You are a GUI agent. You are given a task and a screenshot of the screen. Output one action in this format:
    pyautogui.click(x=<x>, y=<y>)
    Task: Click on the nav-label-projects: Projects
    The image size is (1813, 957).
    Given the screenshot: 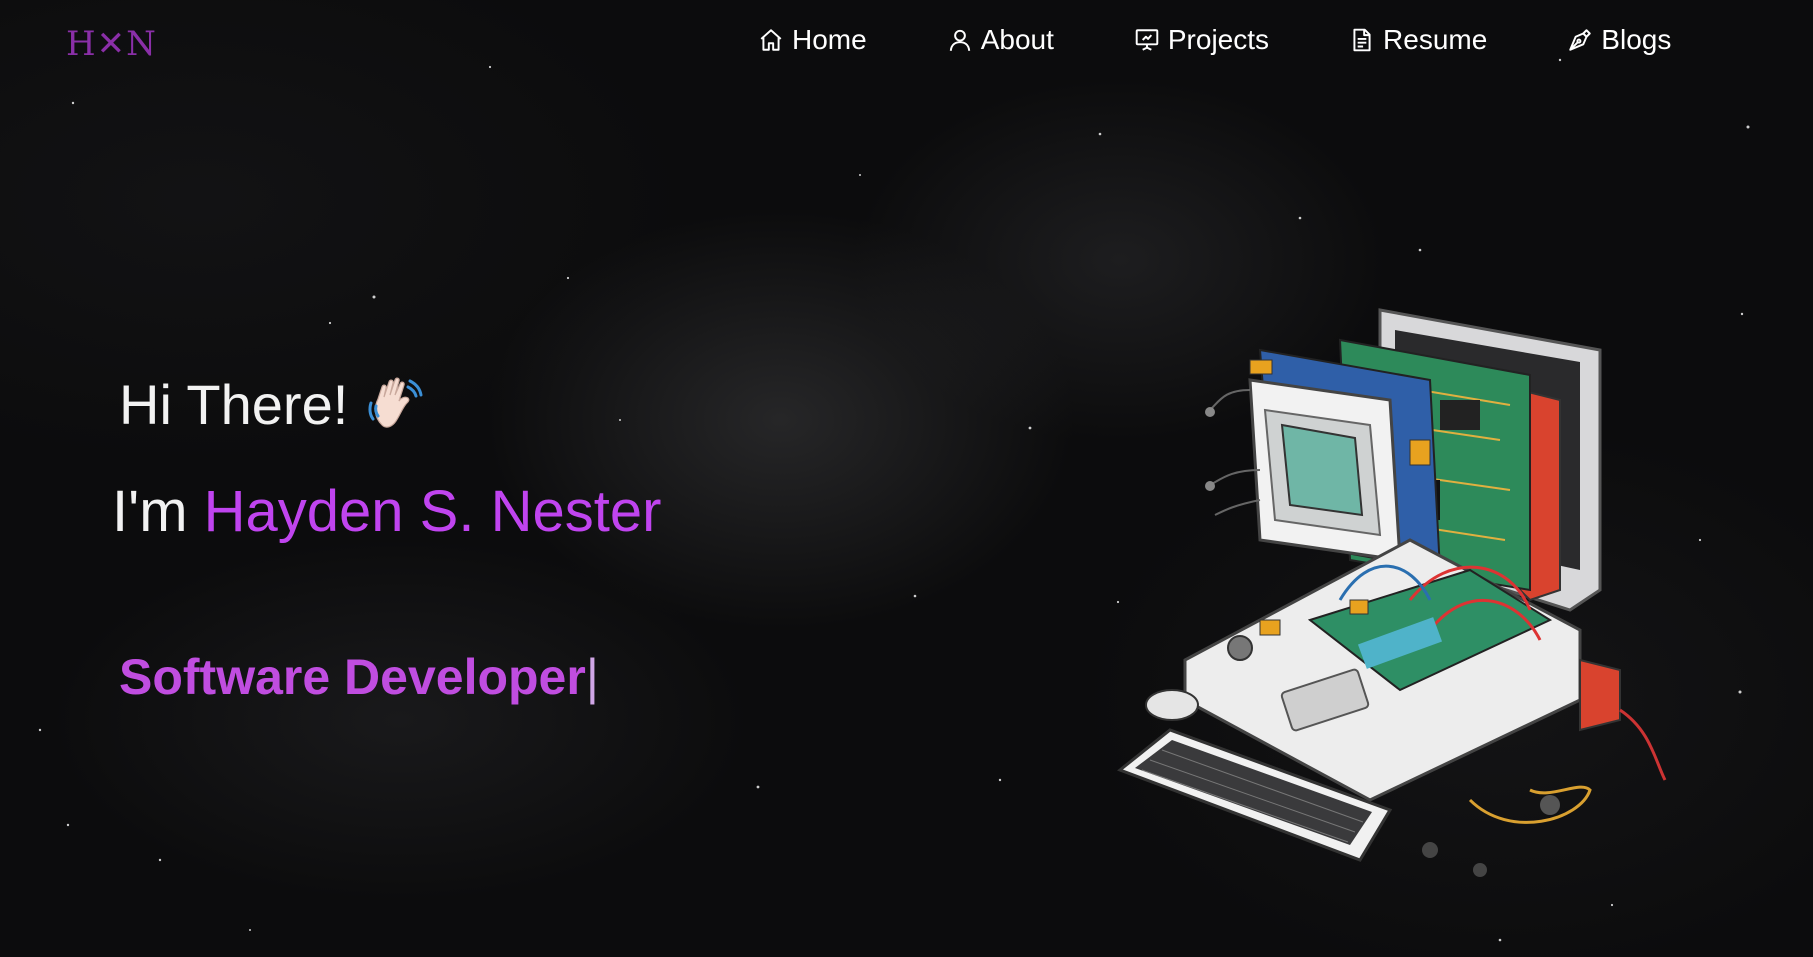 What is the action you would take?
    pyautogui.click(x=1218, y=39)
    